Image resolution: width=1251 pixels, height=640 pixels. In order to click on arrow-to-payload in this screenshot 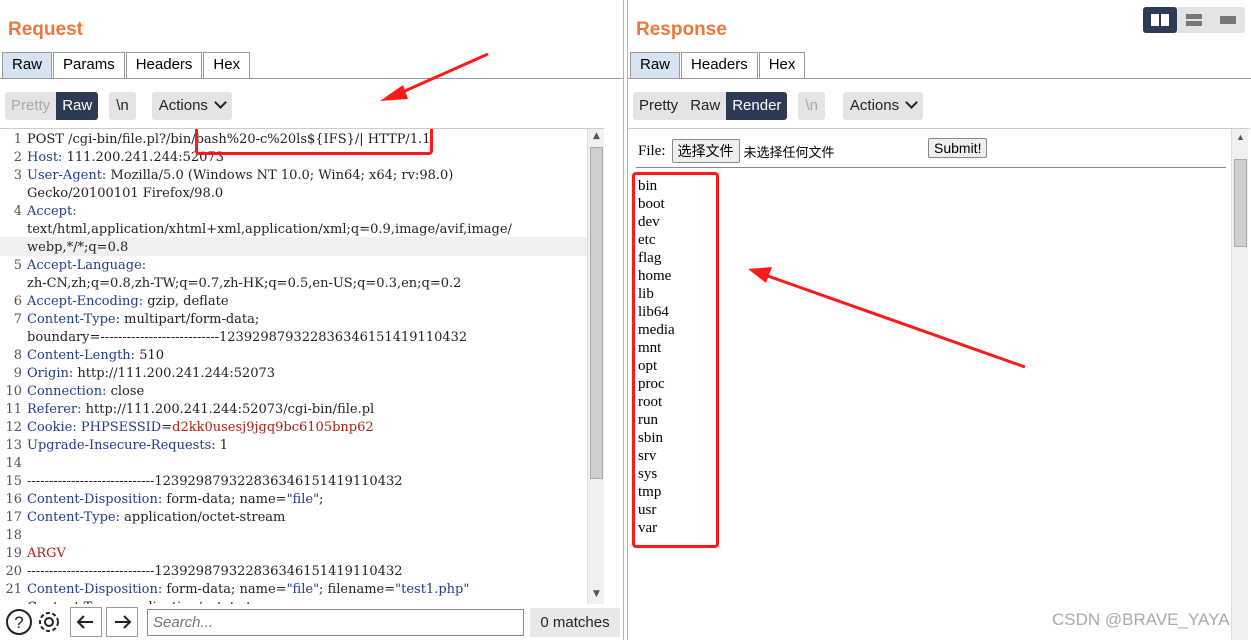, I will do `click(434, 76)`.